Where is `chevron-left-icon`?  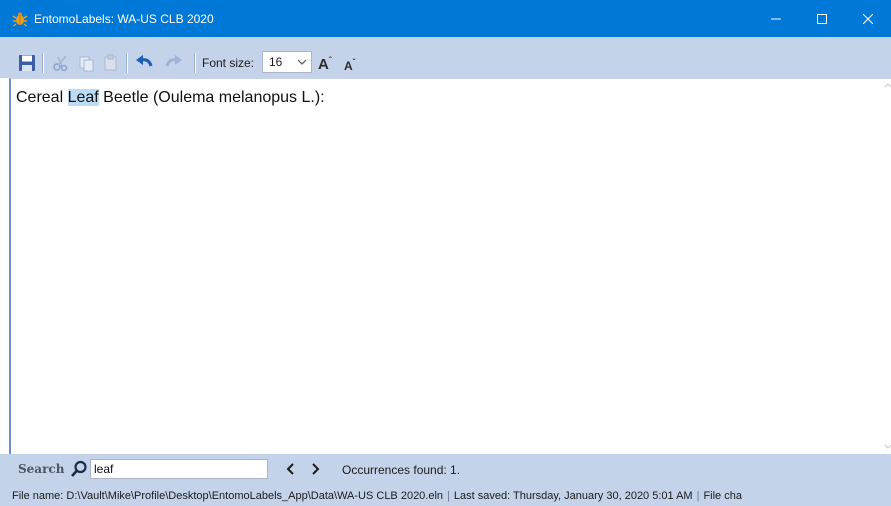 chevron-left-icon is located at coordinates (290, 469).